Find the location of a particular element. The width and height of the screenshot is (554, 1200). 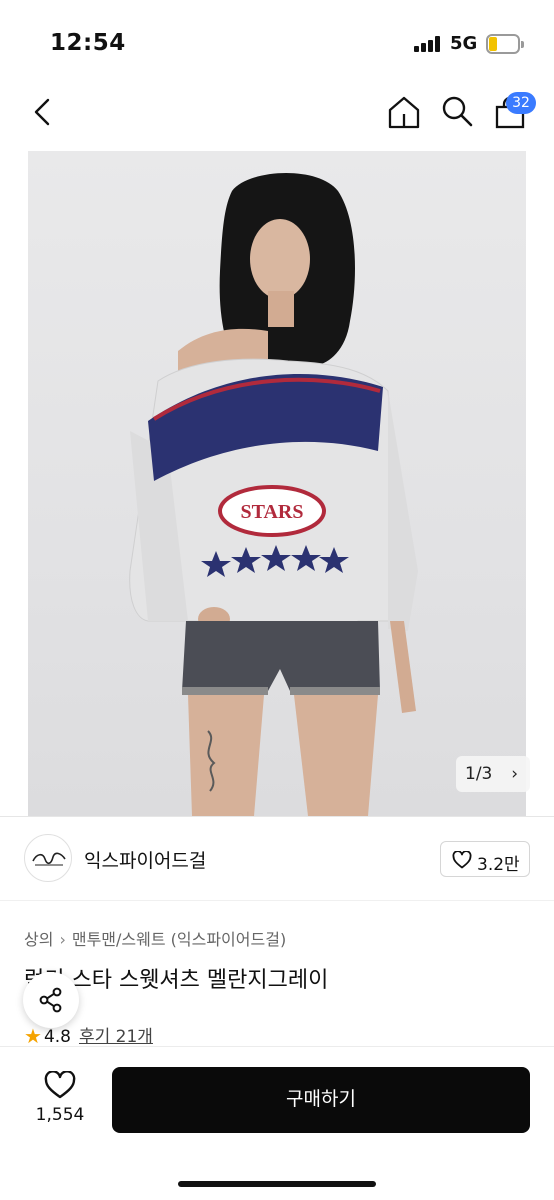

breadcrumb-item-subcategory: 맨투맨/스웨트 (익스파이어드걸) is located at coordinates (179, 939).